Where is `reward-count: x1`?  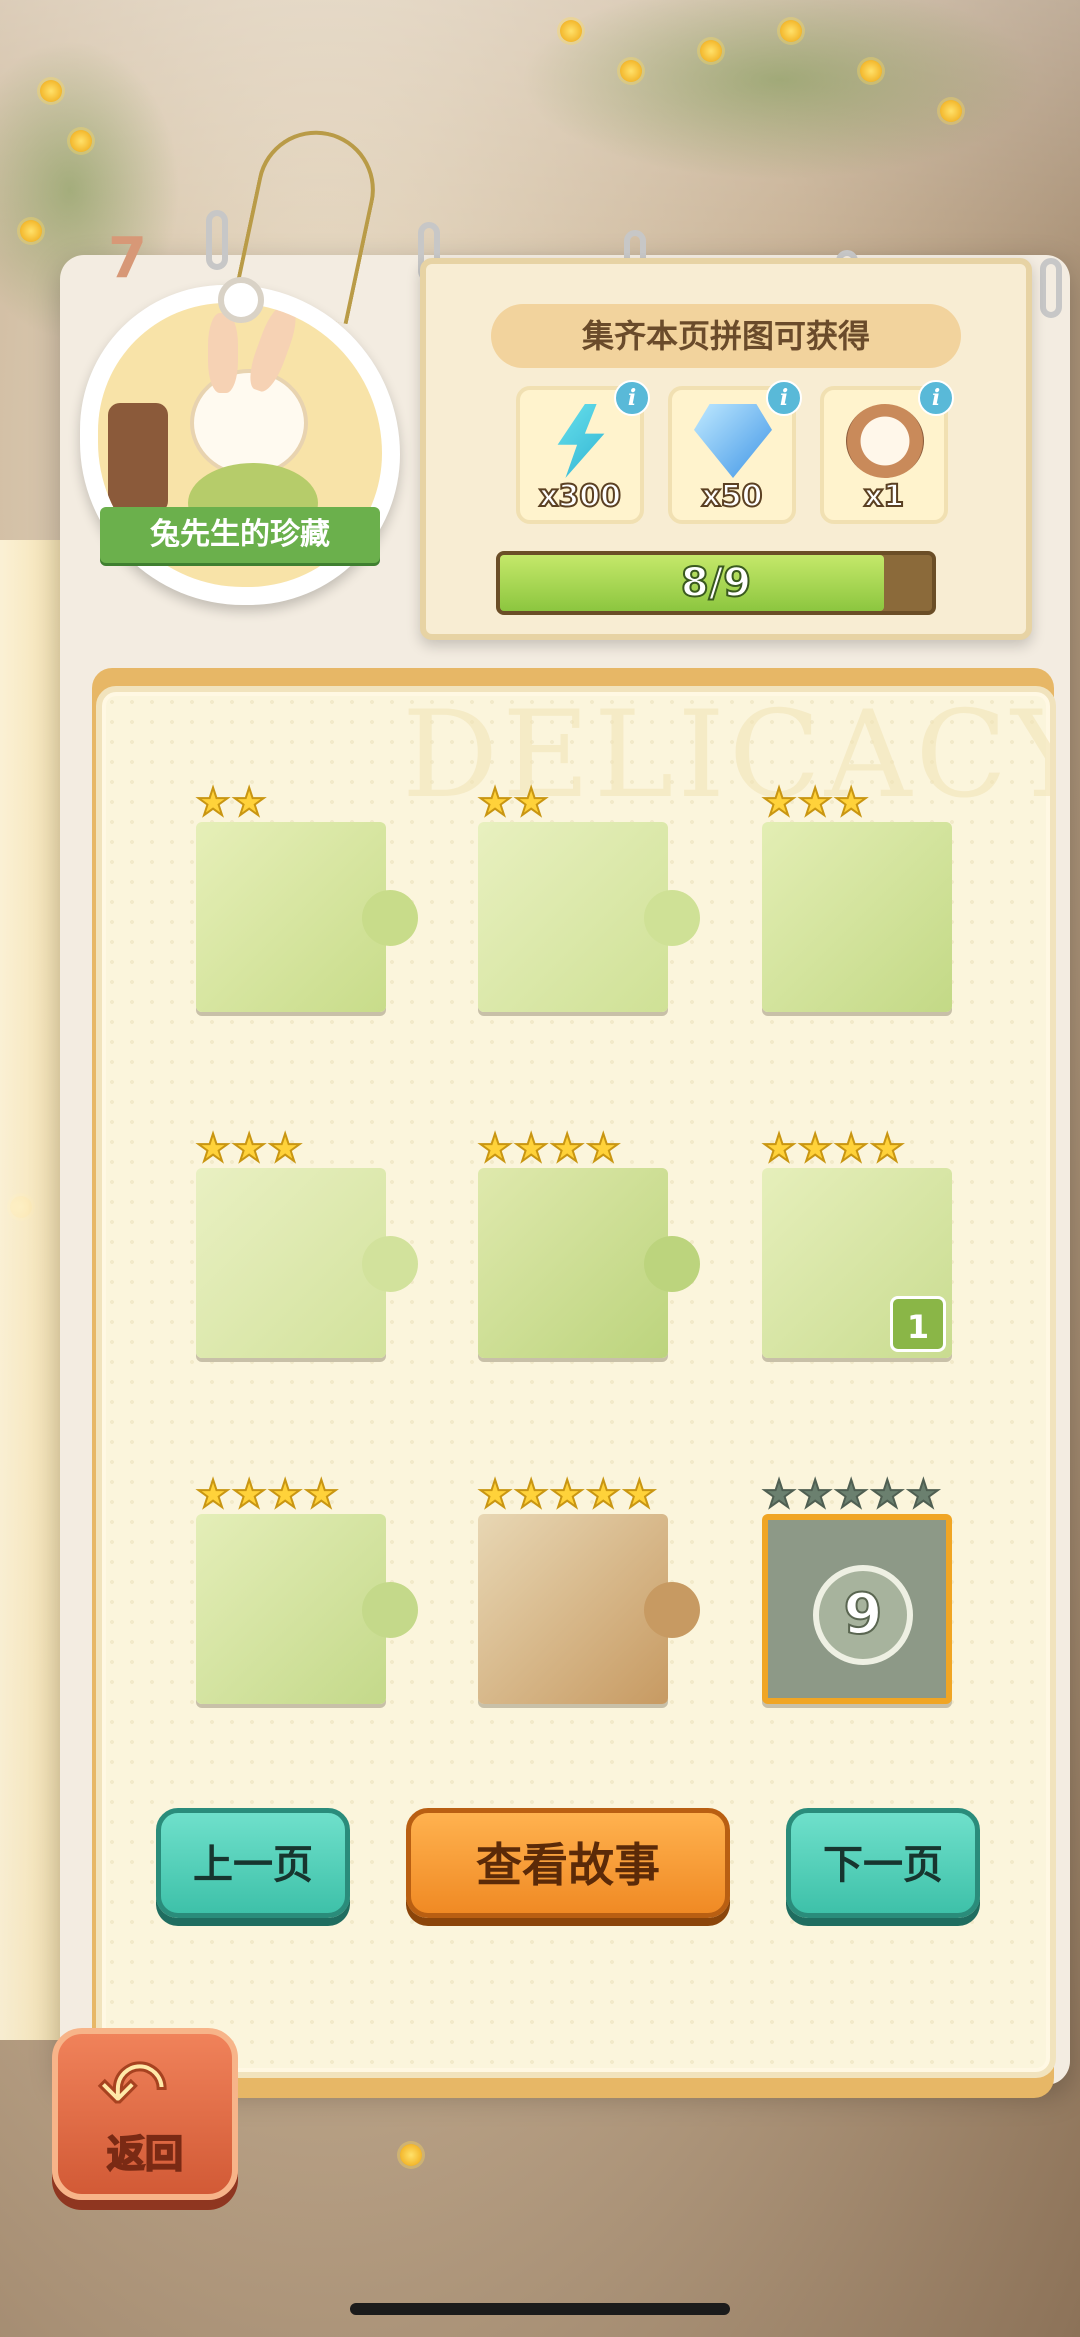 reward-count: x1 is located at coordinates (884, 496).